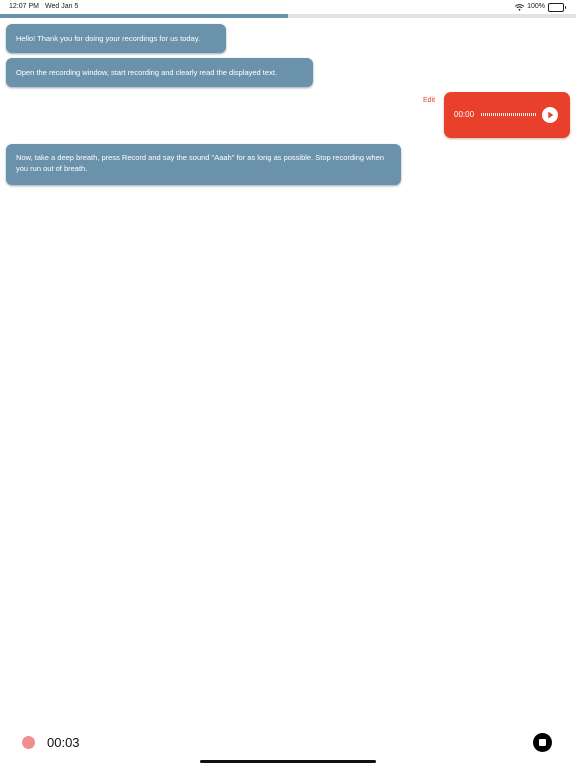 The image size is (576, 768). I want to click on progress-fill, so click(144, 16).